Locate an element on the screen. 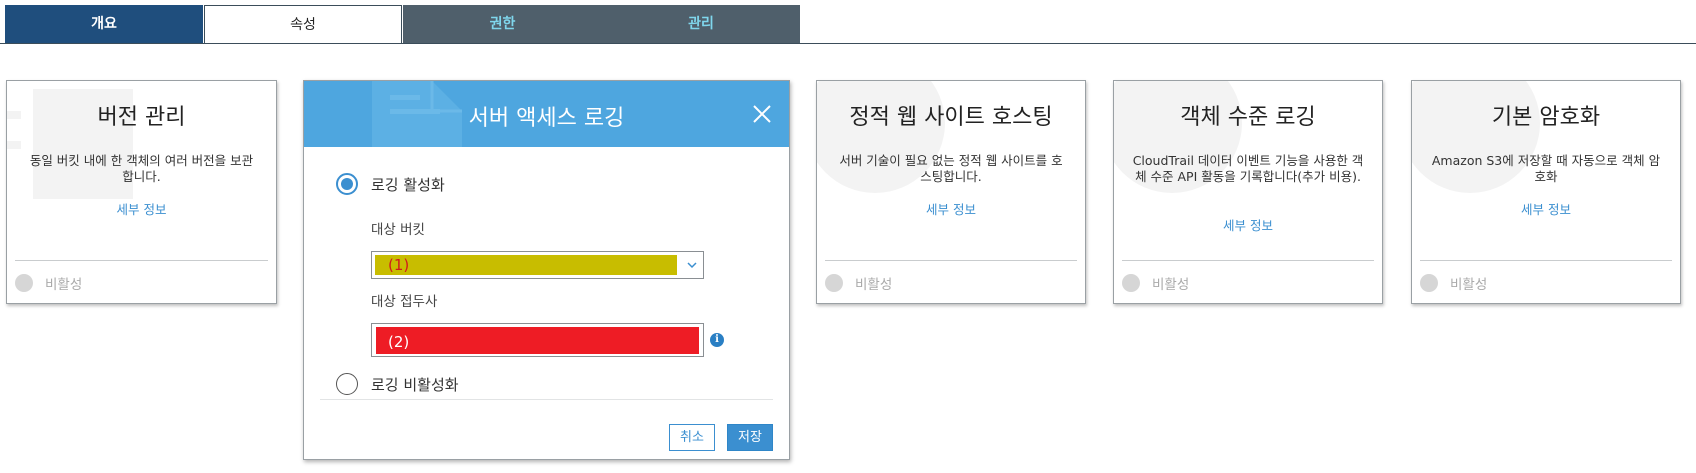  redacted-bucket-value is located at coordinates (526, 265).